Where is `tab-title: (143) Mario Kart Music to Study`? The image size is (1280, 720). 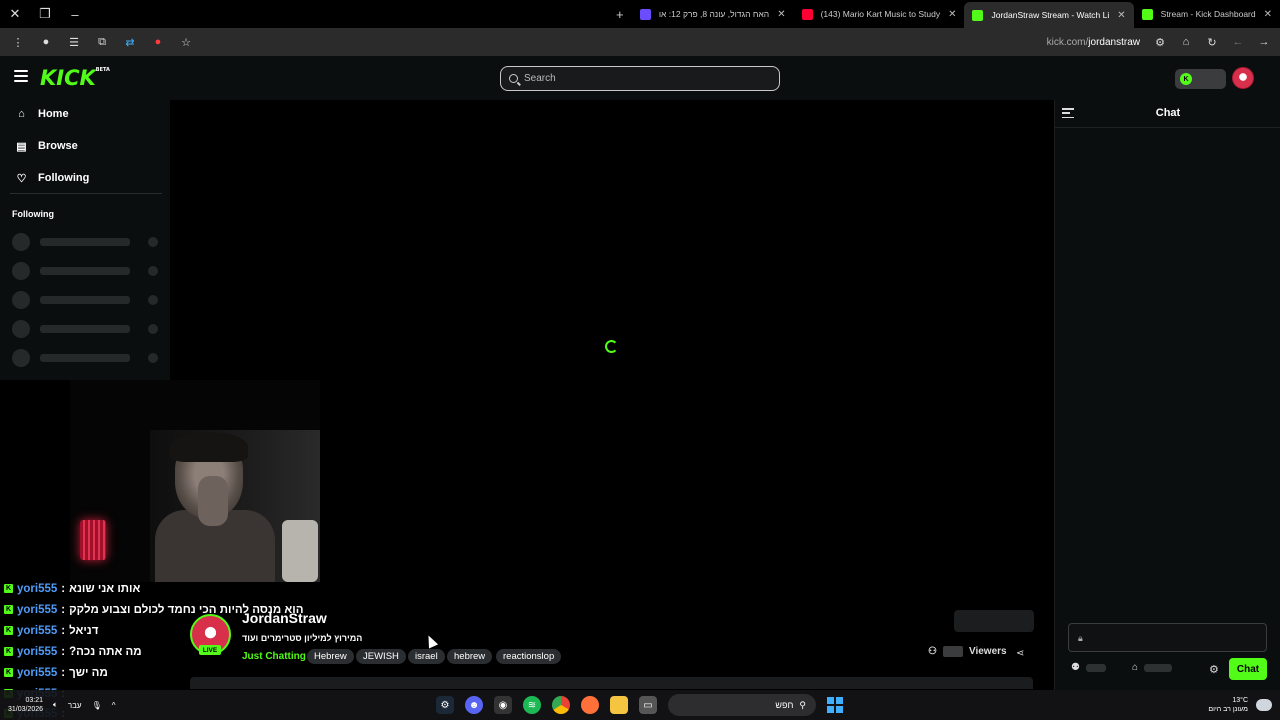
tab-title: (143) Mario Kart Music to Study is located at coordinates (880, 14).